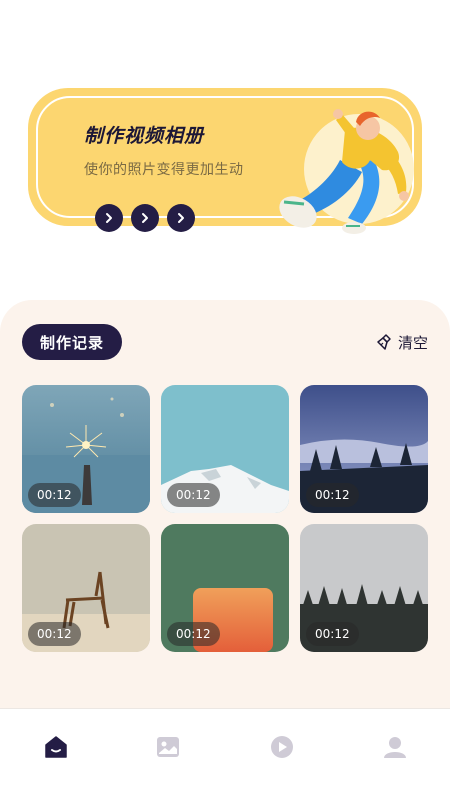 The image size is (450, 800). What do you see at coordinates (384, 342) in the screenshot?
I see `broom-icon` at bounding box center [384, 342].